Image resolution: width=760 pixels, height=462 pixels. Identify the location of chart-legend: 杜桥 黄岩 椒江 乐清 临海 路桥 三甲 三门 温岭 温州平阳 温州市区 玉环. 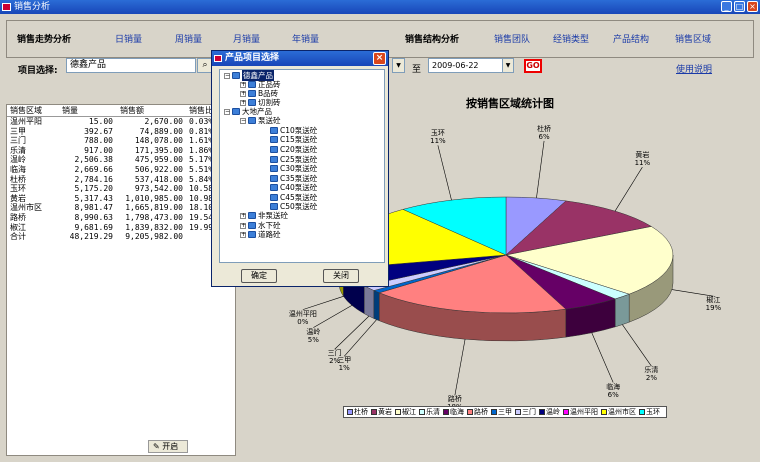
(505, 412).